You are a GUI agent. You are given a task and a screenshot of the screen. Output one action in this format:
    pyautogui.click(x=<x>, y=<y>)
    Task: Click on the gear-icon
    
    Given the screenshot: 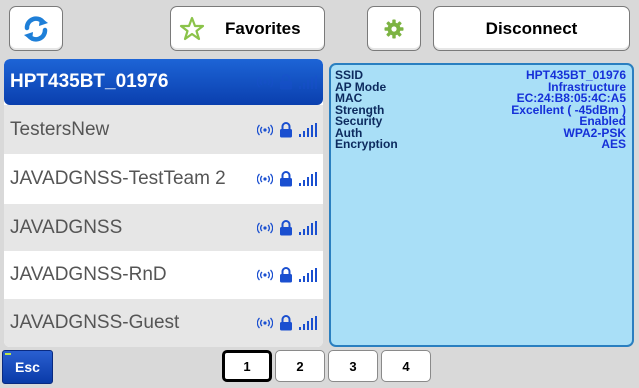 What is the action you would take?
    pyautogui.click(x=394, y=29)
    